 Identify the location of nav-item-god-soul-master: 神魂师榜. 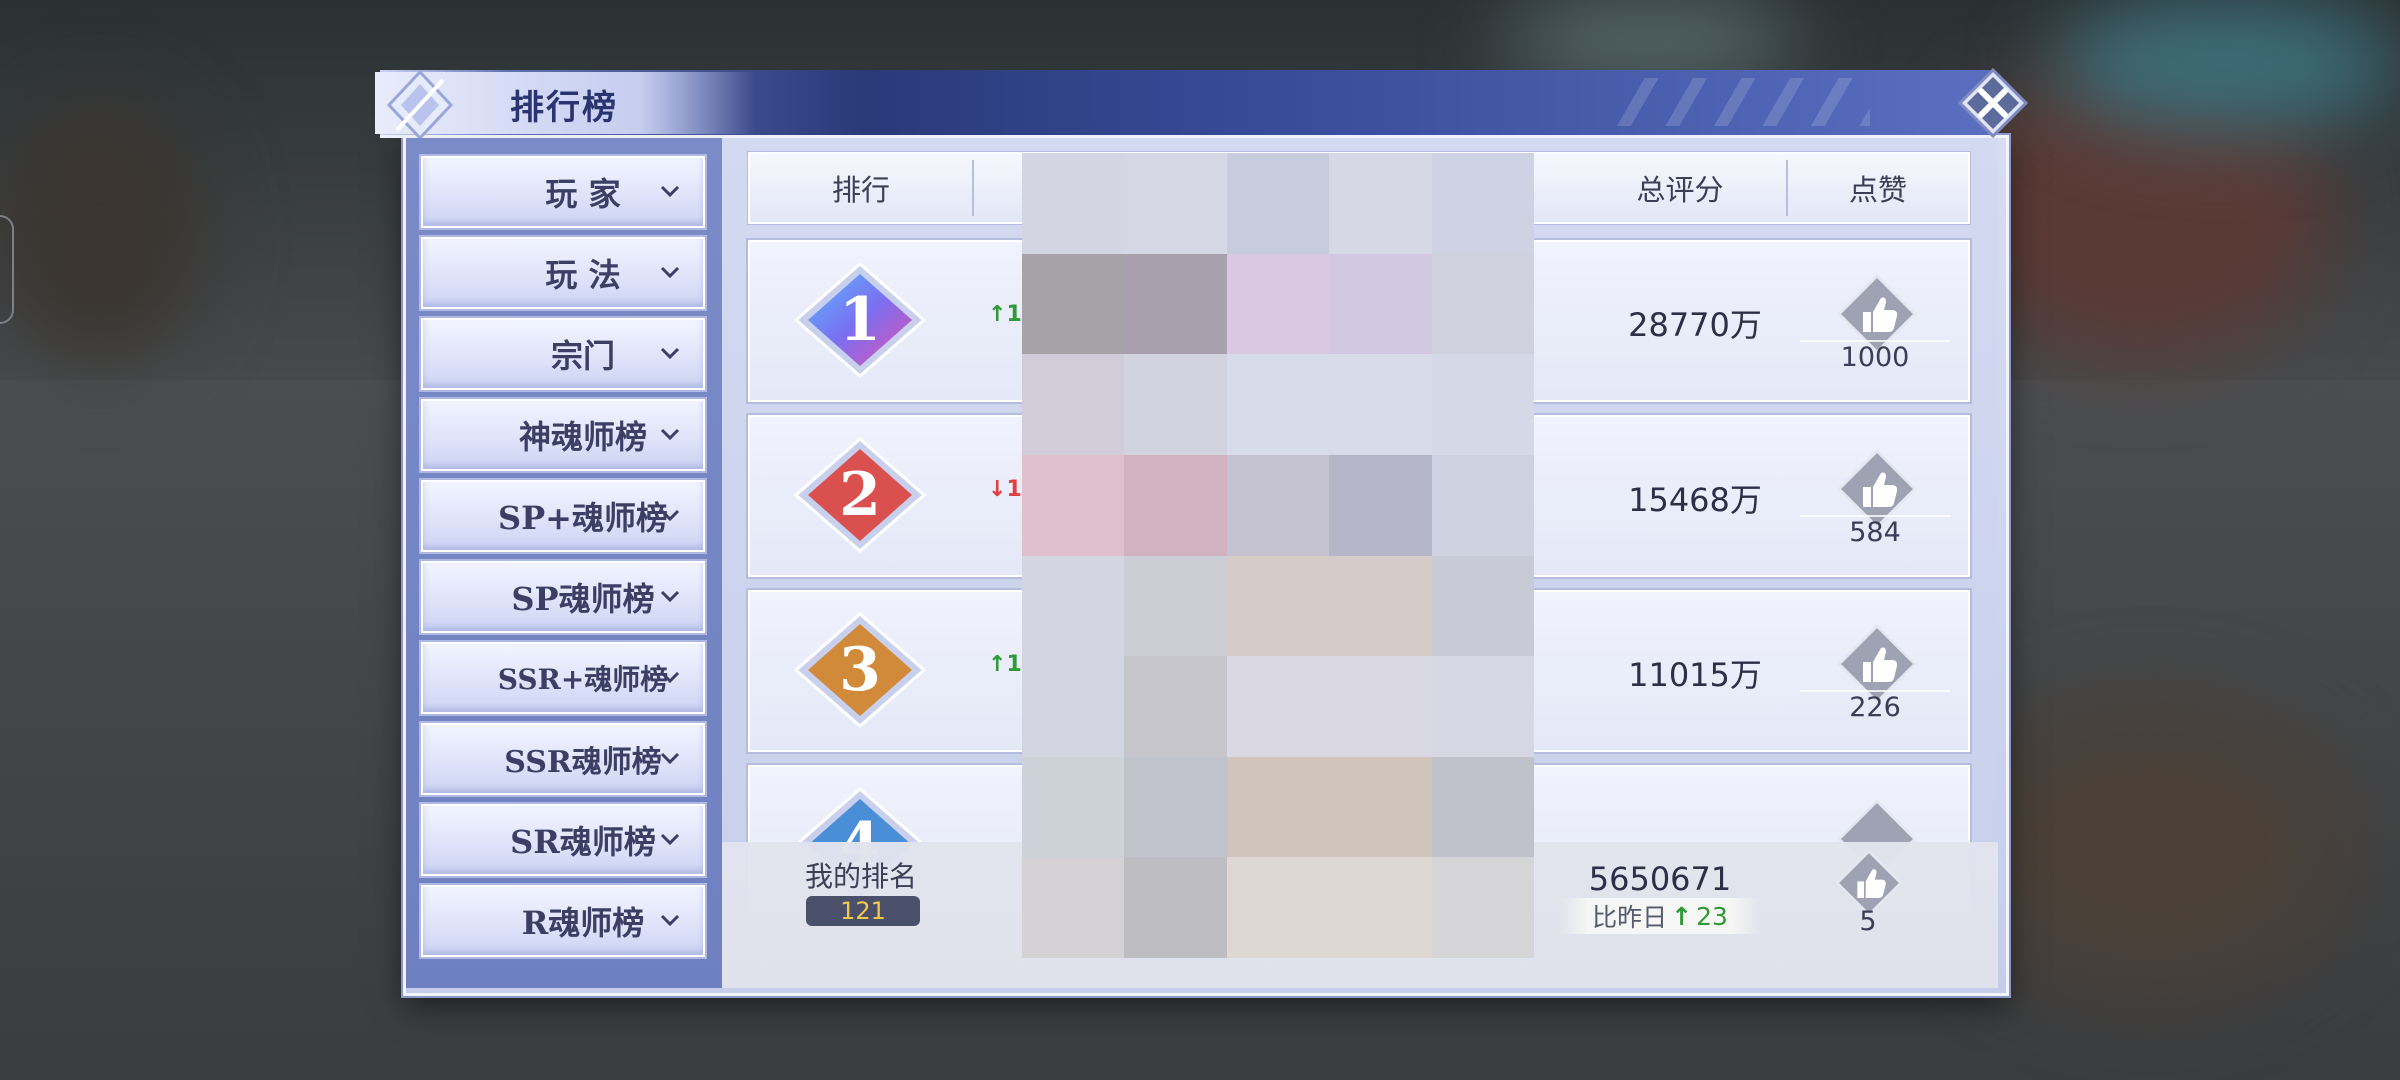
(563, 435).